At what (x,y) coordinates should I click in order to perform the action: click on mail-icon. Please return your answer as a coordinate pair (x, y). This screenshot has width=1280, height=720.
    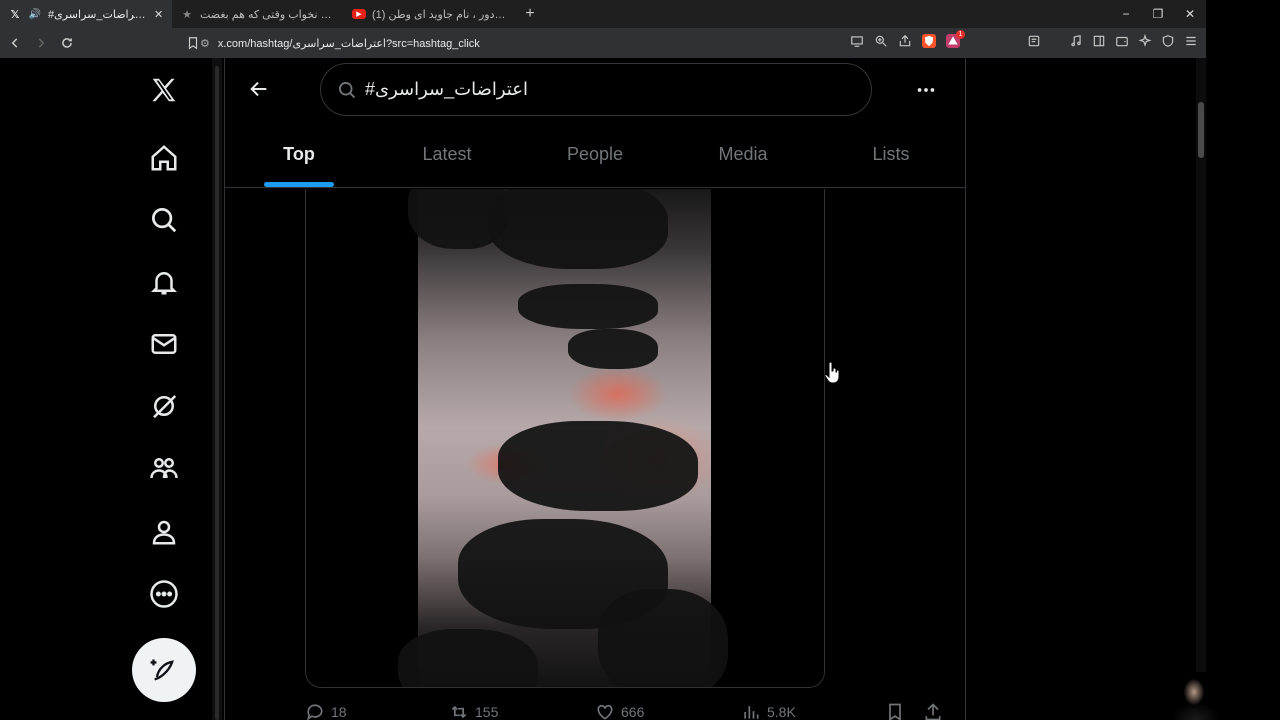
    Looking at the image, I should click on (164, 344).